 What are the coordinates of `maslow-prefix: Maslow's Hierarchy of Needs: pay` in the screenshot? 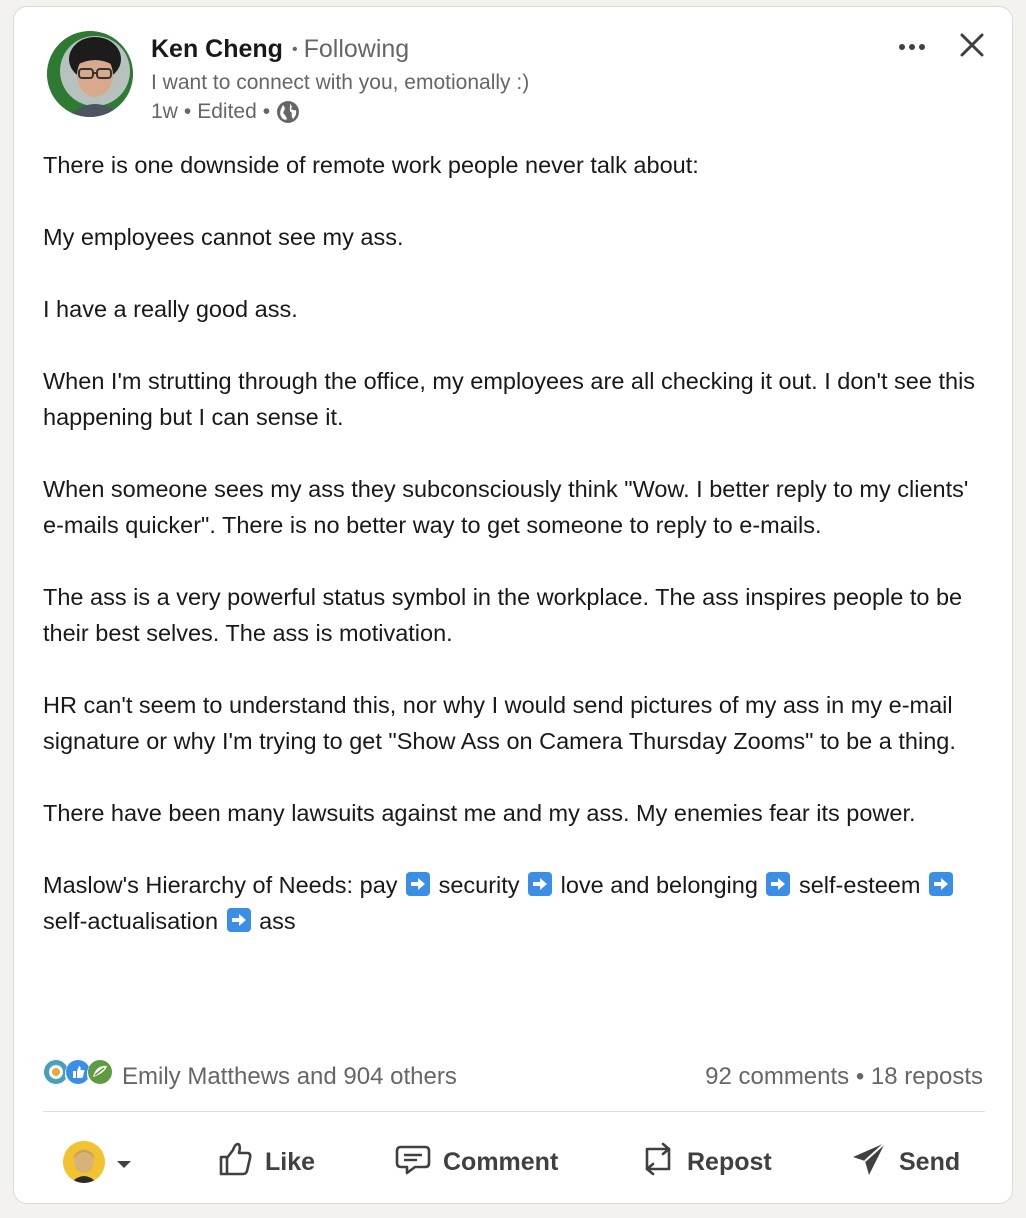 It's located at (220, 885).